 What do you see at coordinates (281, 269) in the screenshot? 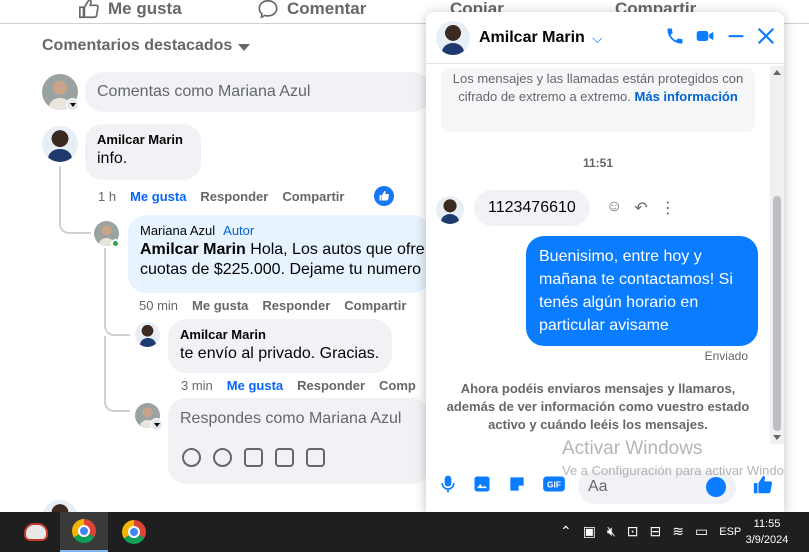
I see `reply-text-line2: cuotas de $225.000. Dejame tu numero` at bounding box center [281, 269].